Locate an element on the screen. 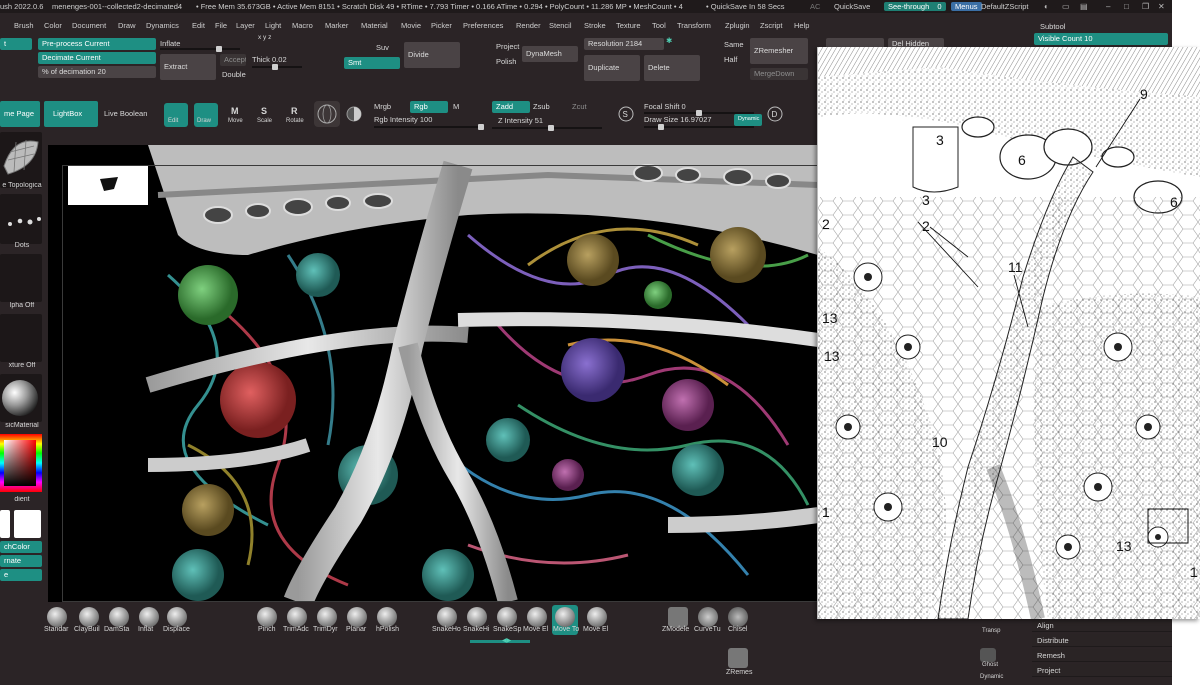  move-elastic-brush-icon is located at coordinates (537, 617).